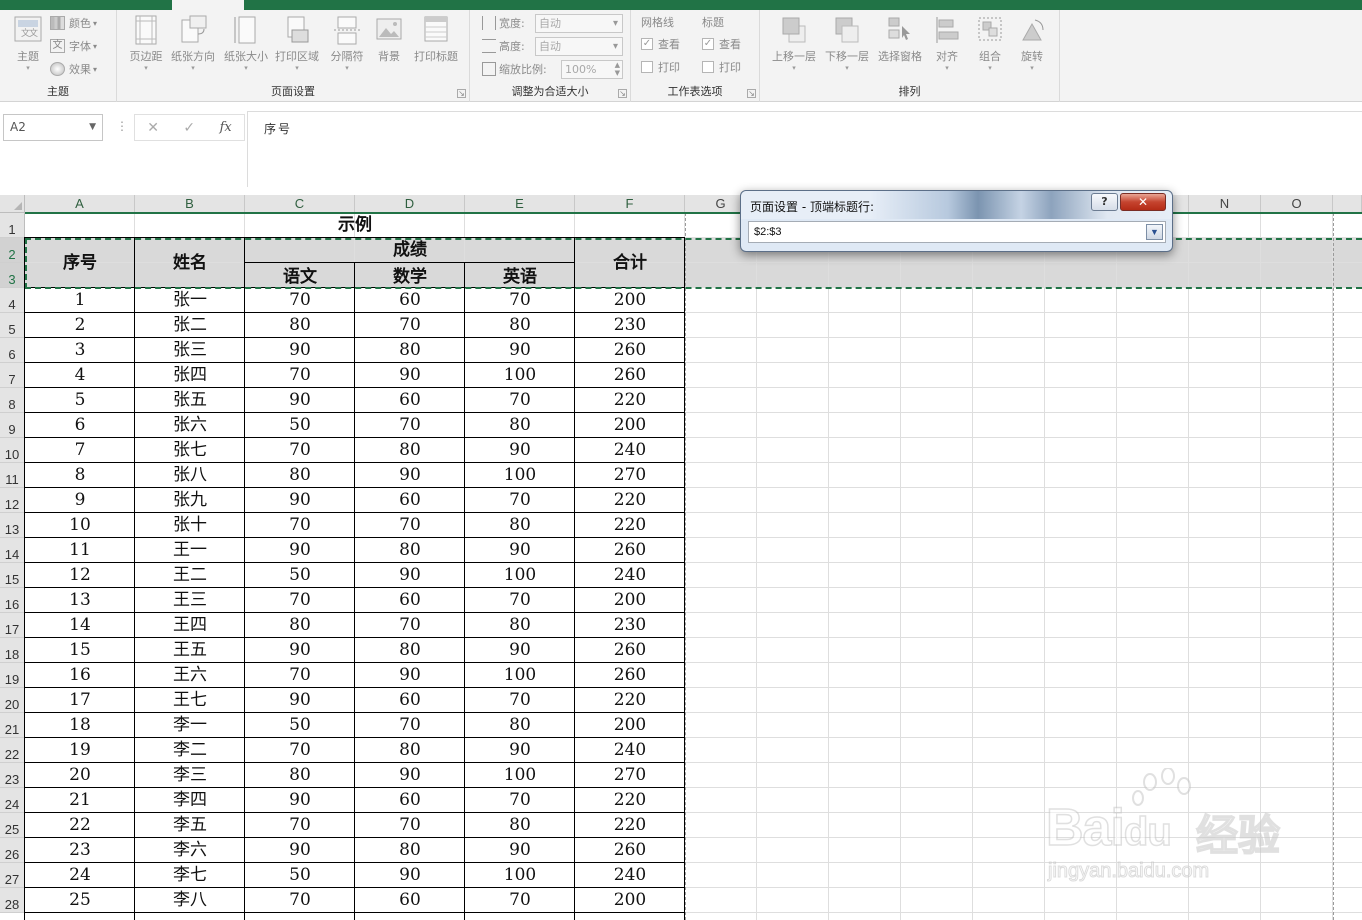  I want to click on row-header: 4, so click(12, 300).